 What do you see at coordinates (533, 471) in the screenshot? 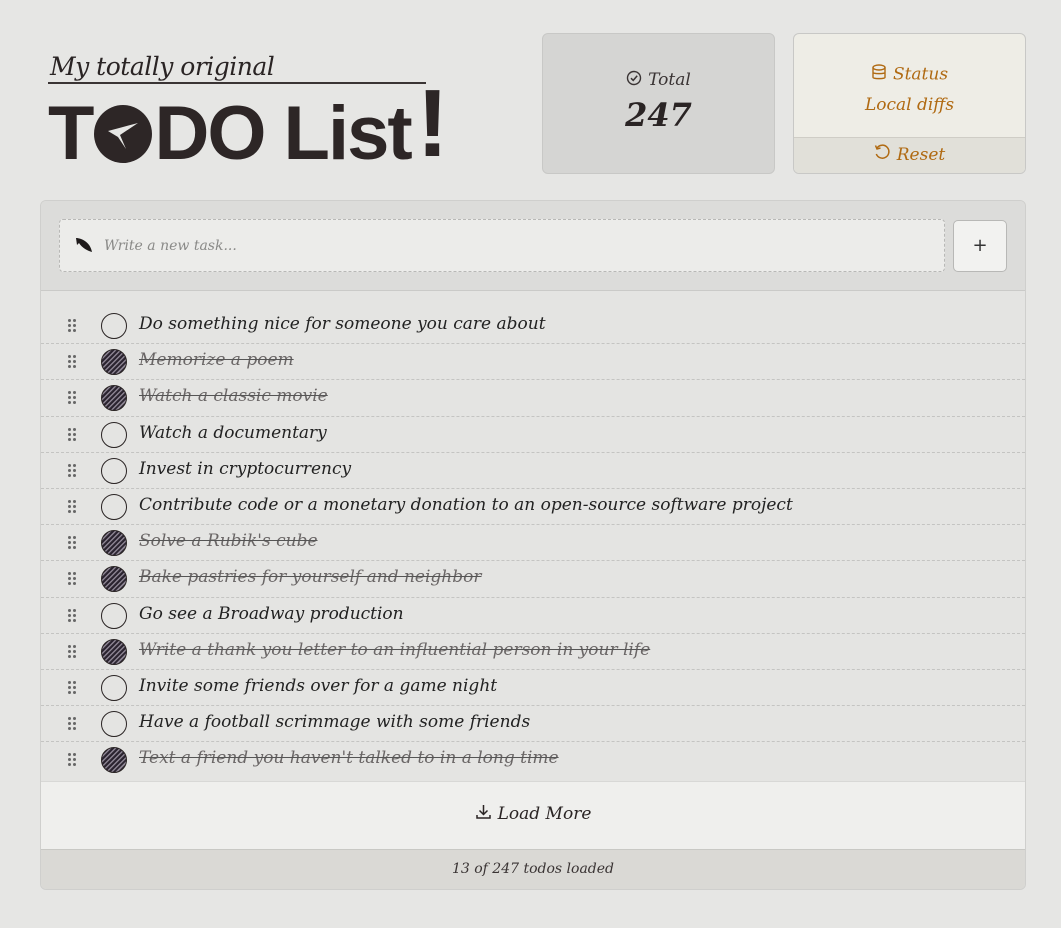
I see `todo-item: Invest in cryptocurrency` at bounding box center [533, 471].